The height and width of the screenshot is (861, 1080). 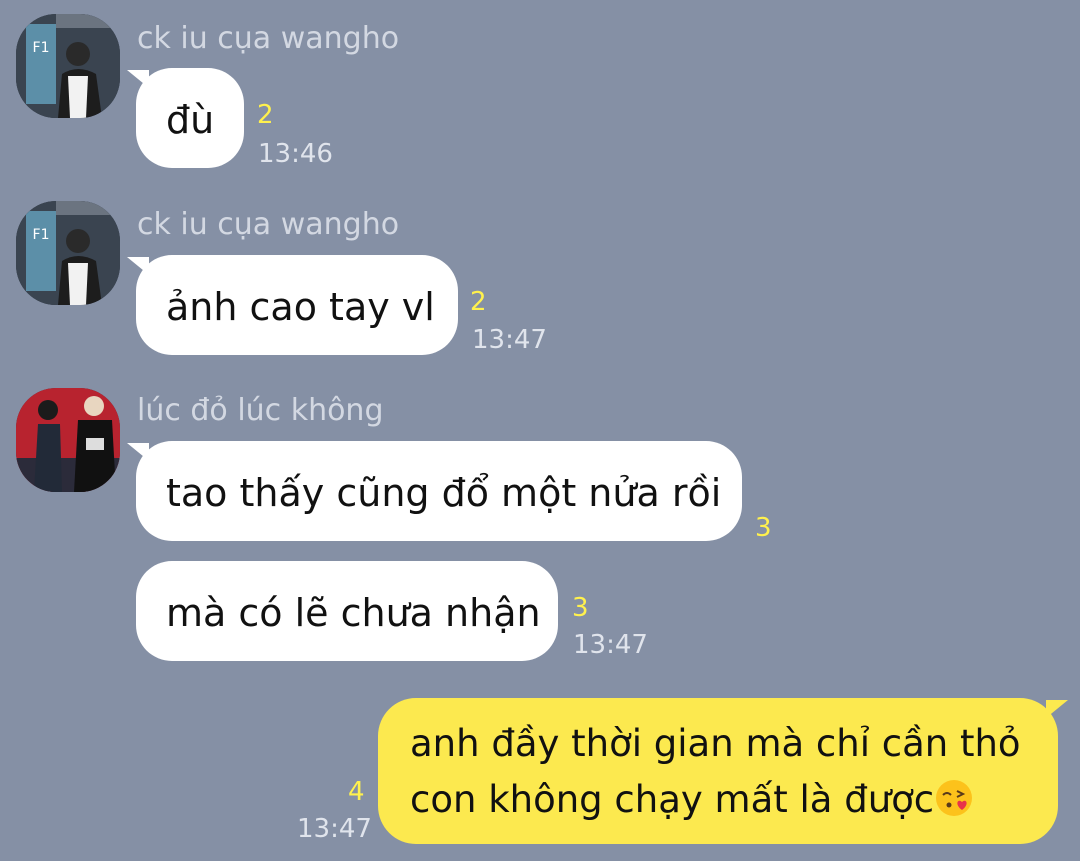 What do you see at coordinates (260, 410) in the screenshot?
I see `sender-name: lúc đỏ lúc không` at bounding box center [260, 410].